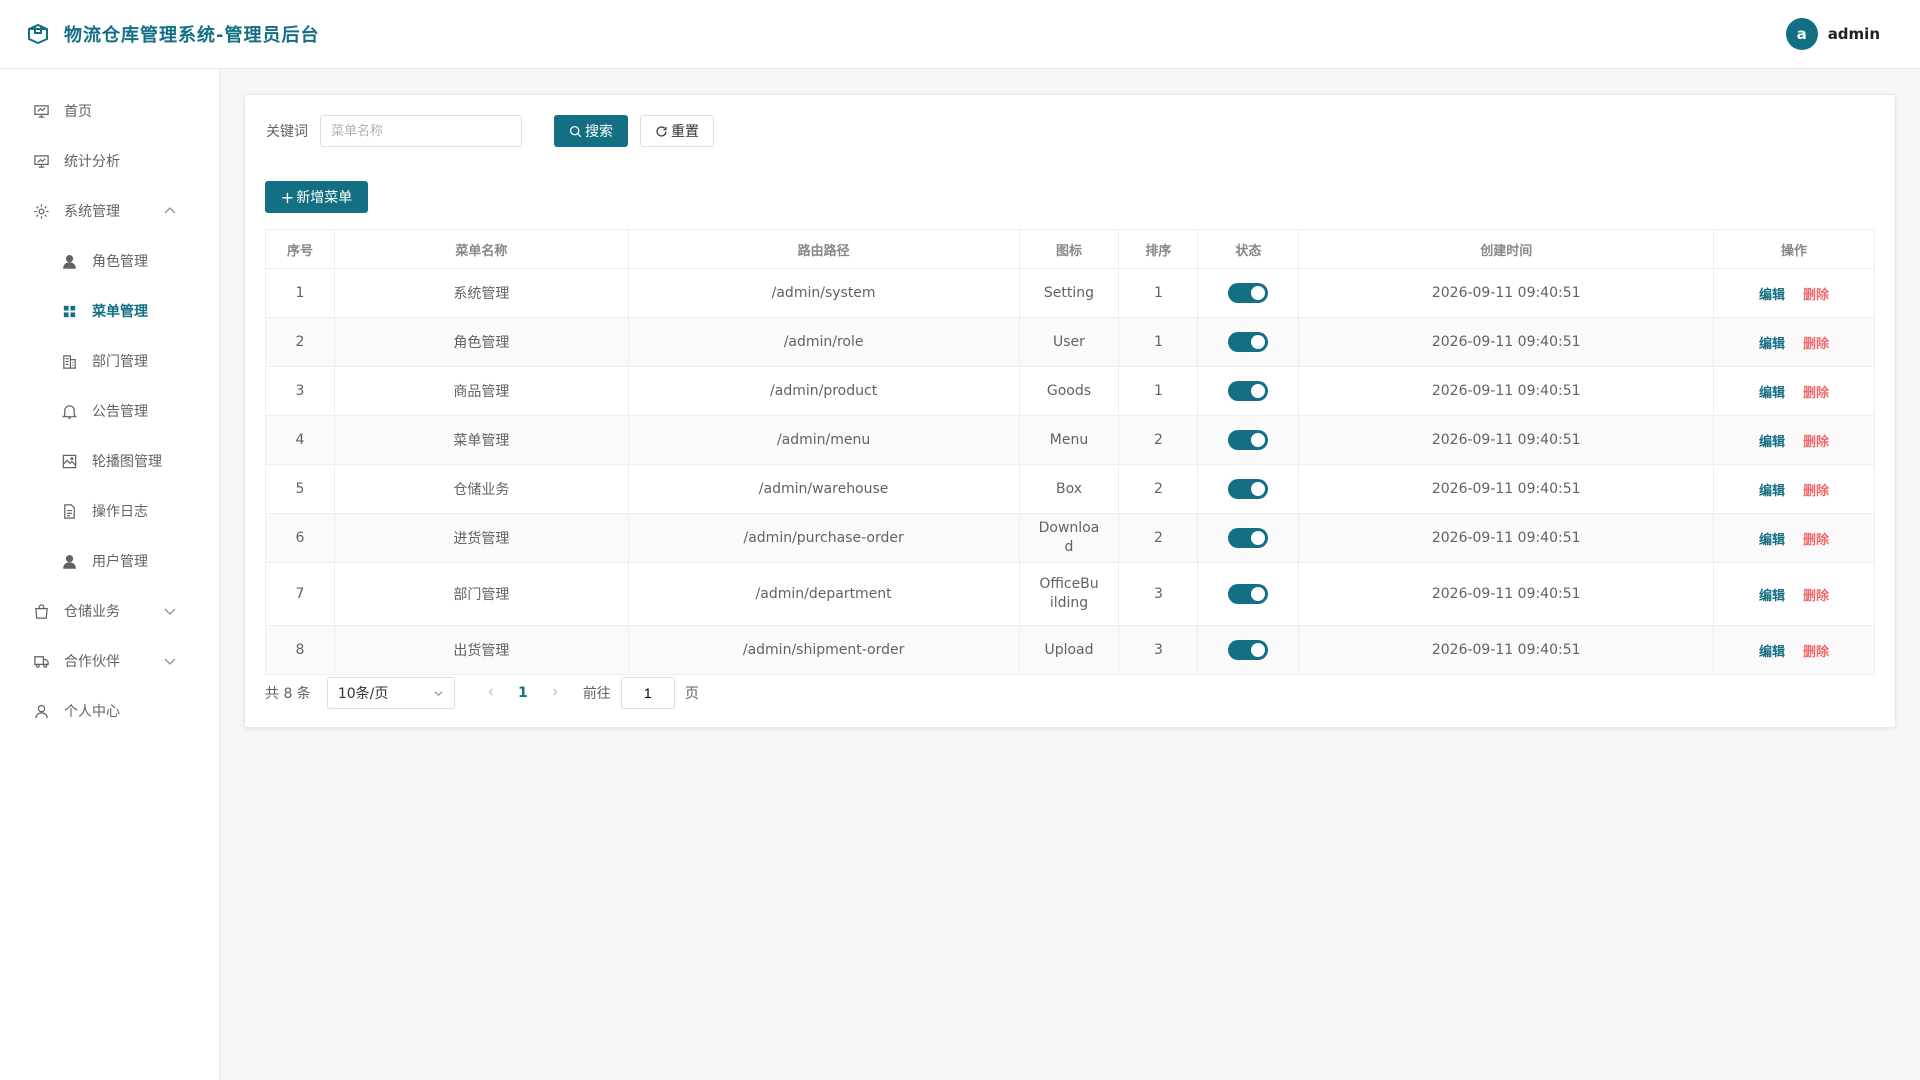 The width and height of the screenshot is (1920, 1080). I want to click on cell-id: 3, so click(300, 391).